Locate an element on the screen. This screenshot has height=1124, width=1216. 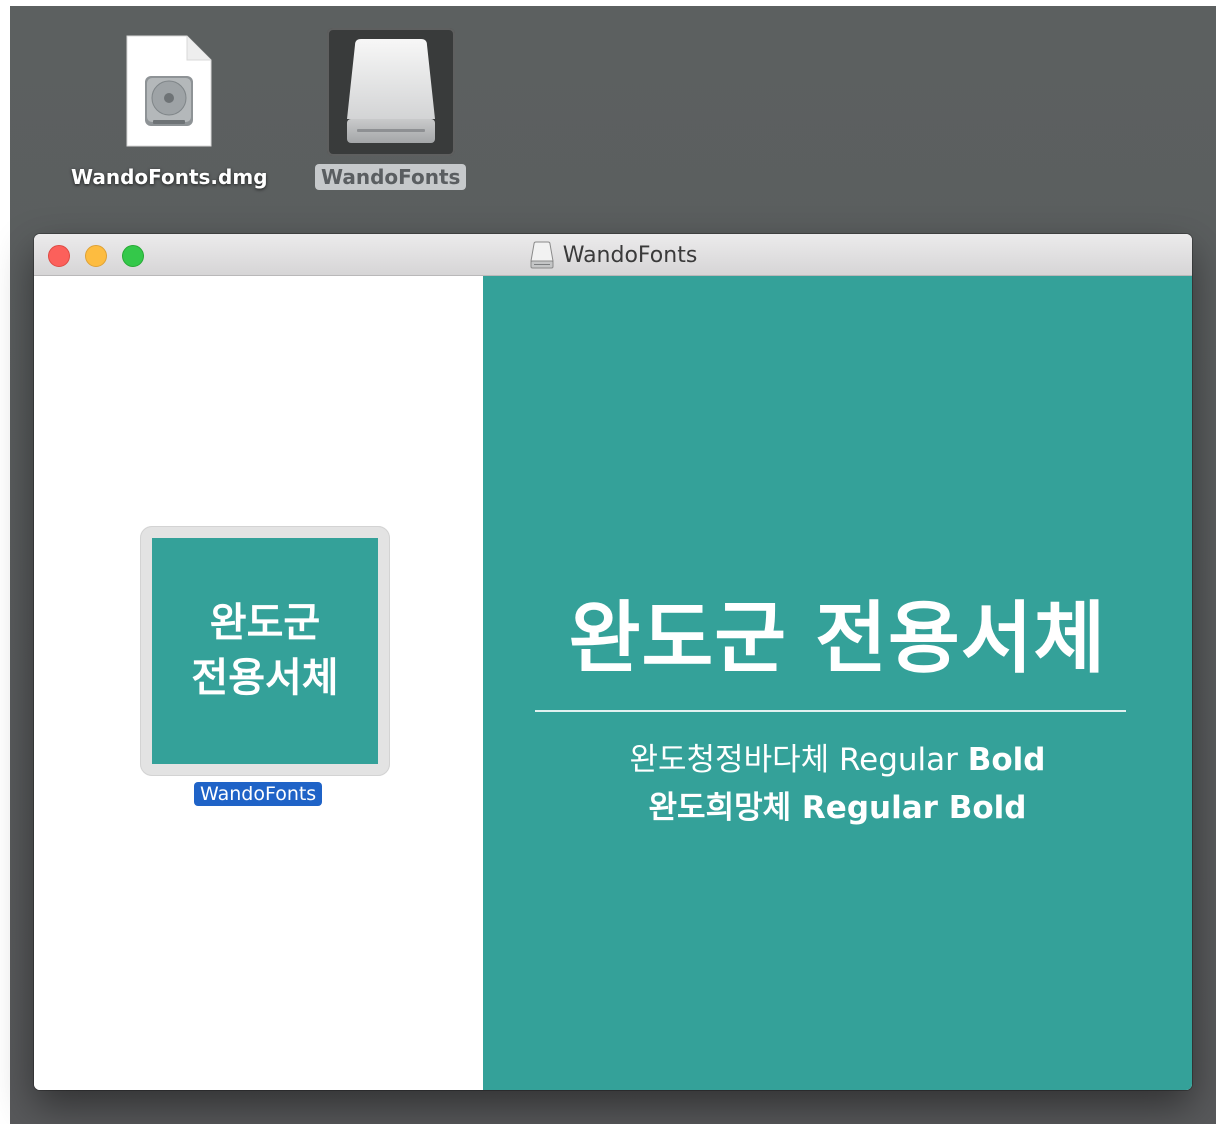
dmg-file-item: WandoFonts.dmg is located at coordinates (169, 109).